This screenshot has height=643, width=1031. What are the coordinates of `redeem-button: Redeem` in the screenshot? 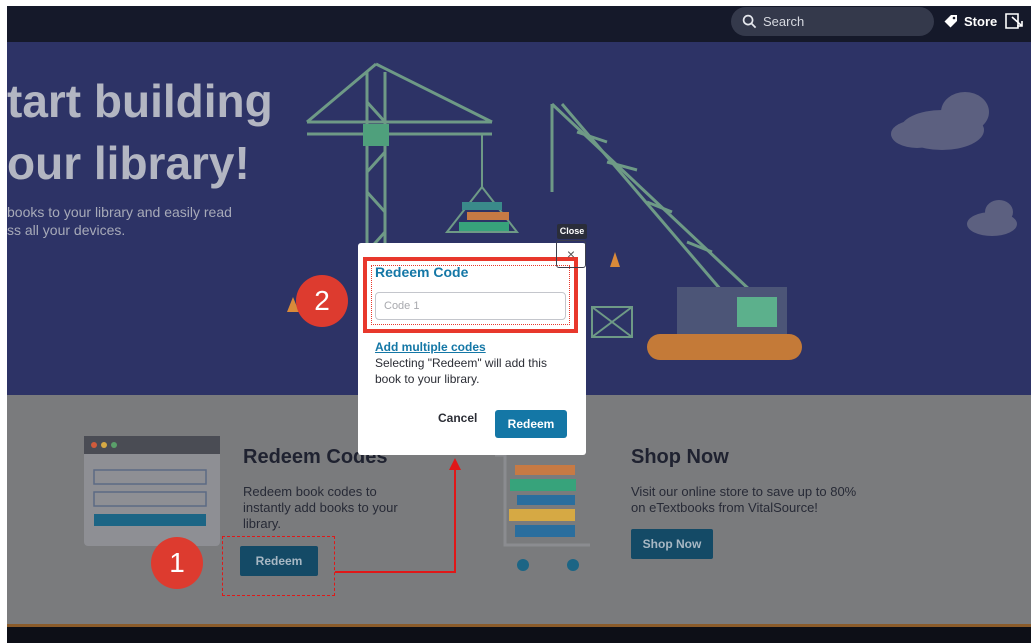 It's located at (531, 424).